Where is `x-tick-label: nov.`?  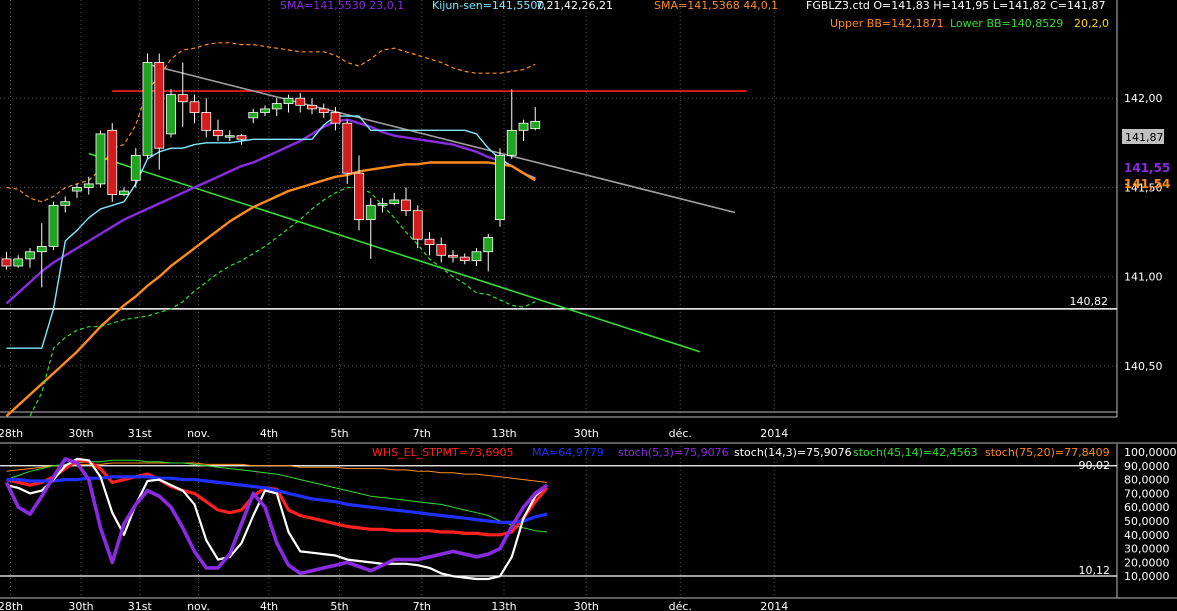 x-tick-label: nov. is located at coordinates (198, 433).